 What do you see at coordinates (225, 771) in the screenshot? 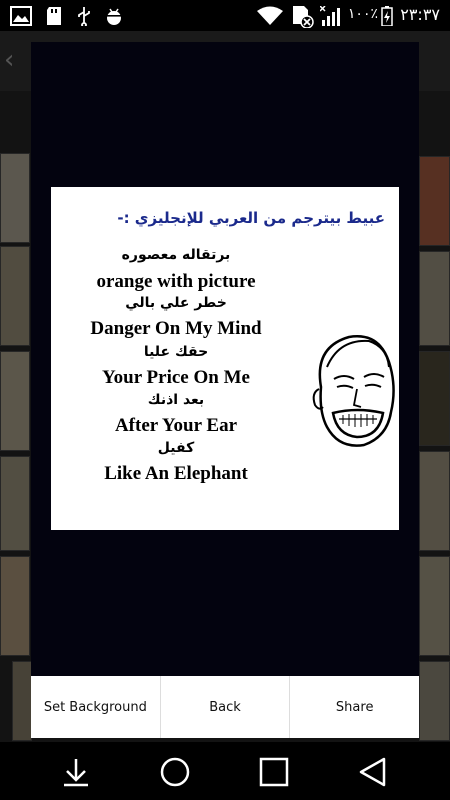
I see `navigation-bar` at bounding box center [225, 771].